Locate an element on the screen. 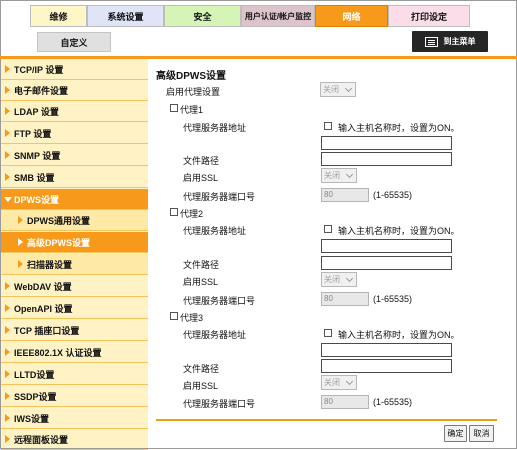 The image size is (517, 450). proxy3-server-label: 代理服务器地址 is located at coordinates (215, 335).